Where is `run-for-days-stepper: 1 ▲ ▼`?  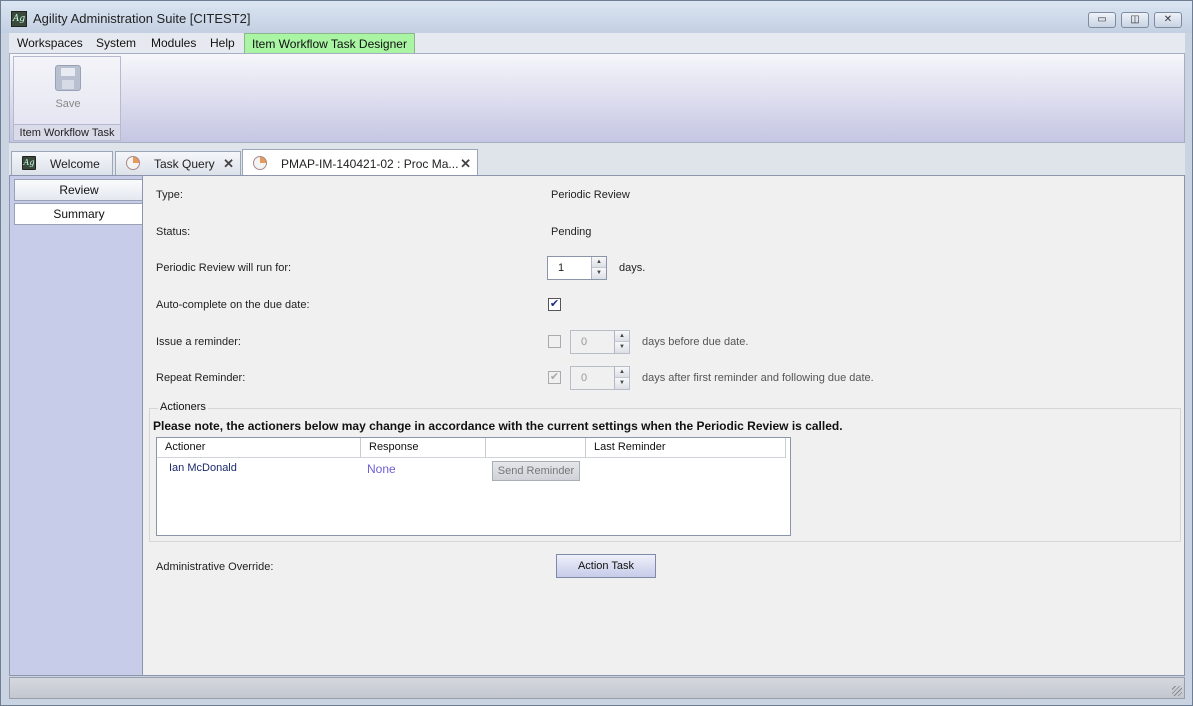 run-for-days-stepper: 1 ▲ ▼ is located at coordinates (577, 268).